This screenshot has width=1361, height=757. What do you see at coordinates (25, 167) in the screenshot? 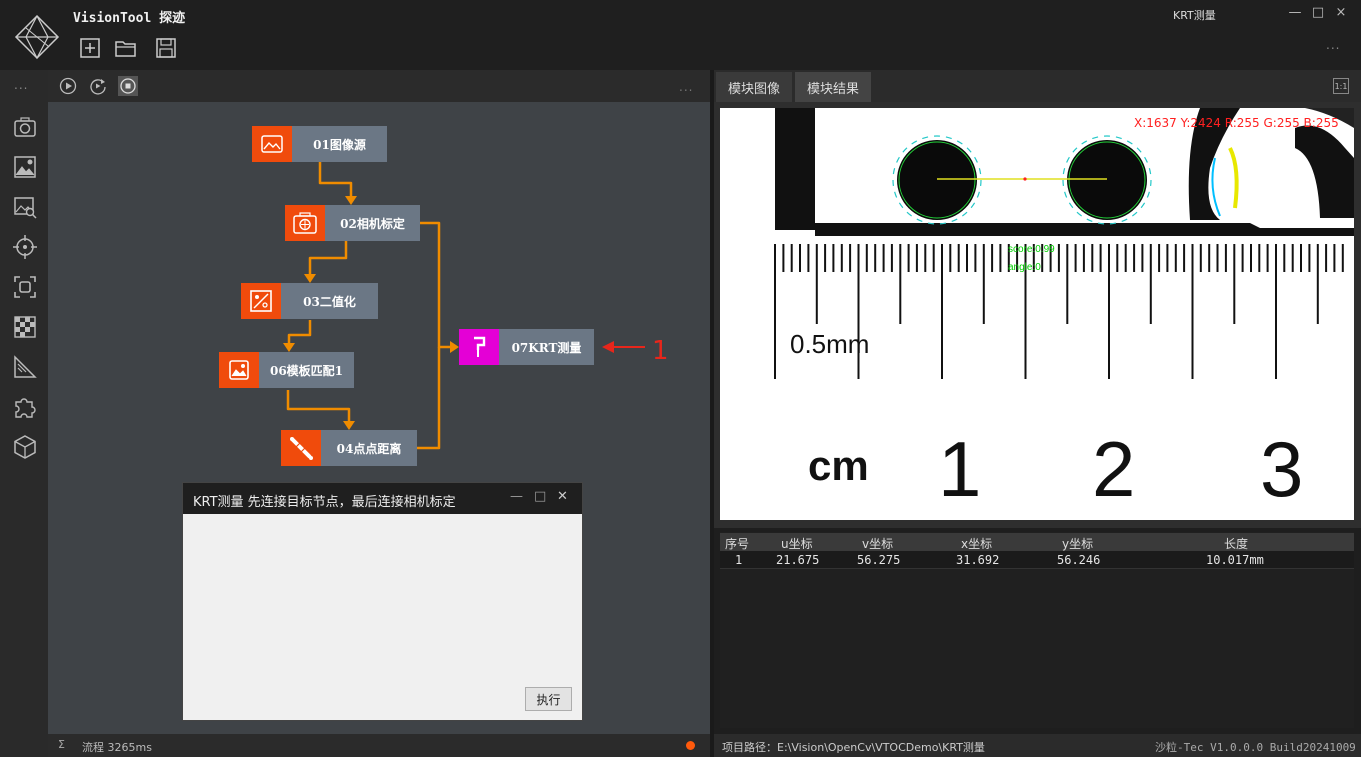
I see `image-add-icon` at bounding box center [25, 167].